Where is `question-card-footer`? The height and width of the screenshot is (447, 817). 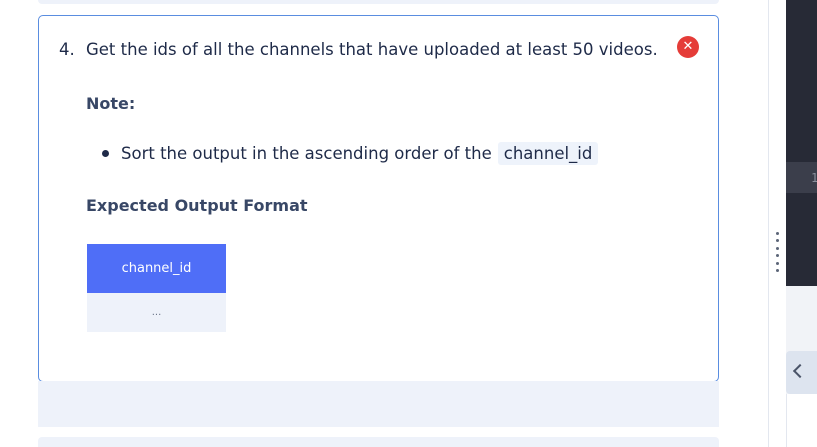
question-card-footer is located at coordinates (378, 404).